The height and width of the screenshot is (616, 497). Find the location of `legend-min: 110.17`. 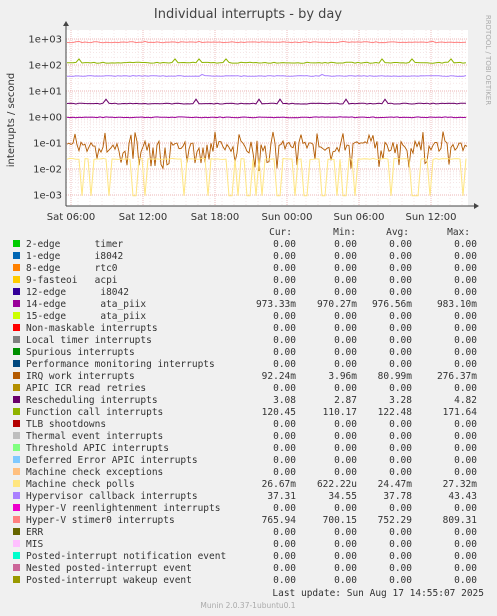

legend-min: 110.17 is located at coordinates (340, 412).